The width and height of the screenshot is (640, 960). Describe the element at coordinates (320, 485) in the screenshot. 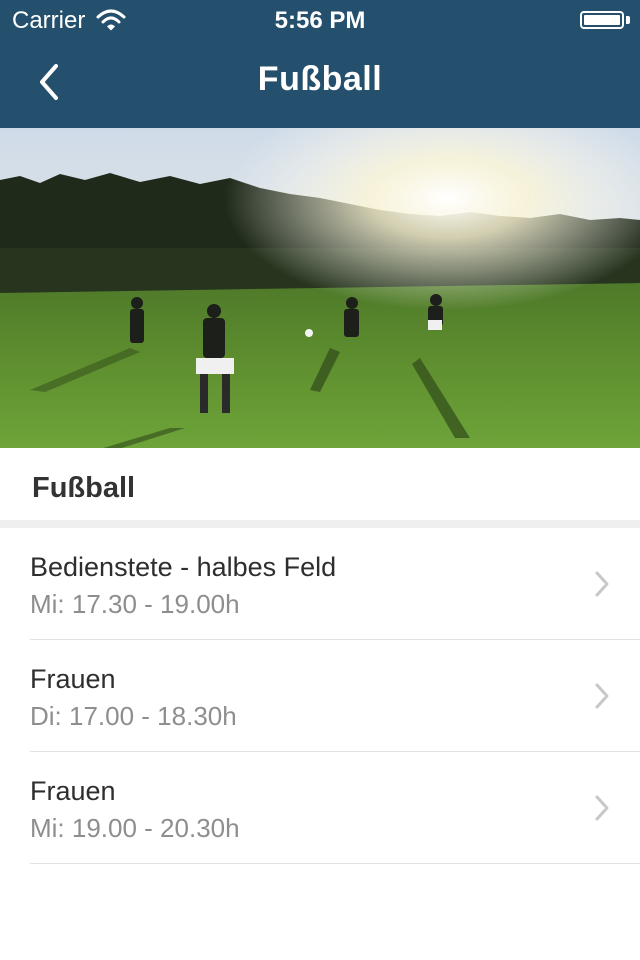

I see `section-header: Fußball` at that location.